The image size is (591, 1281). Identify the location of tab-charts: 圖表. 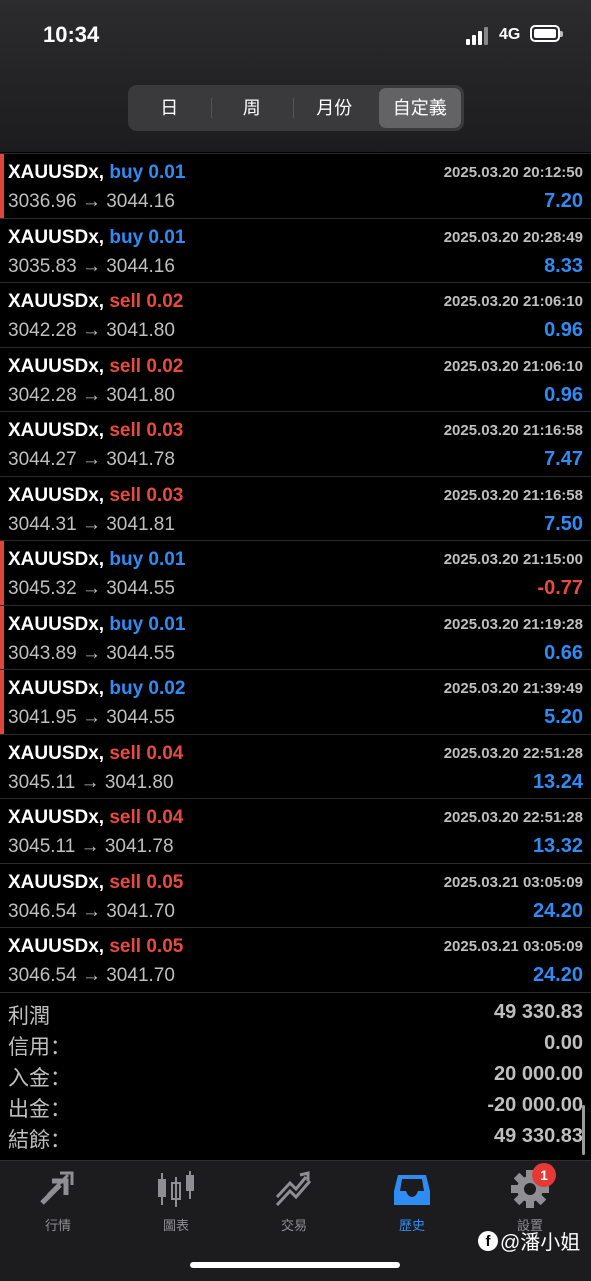
(176, 1201).